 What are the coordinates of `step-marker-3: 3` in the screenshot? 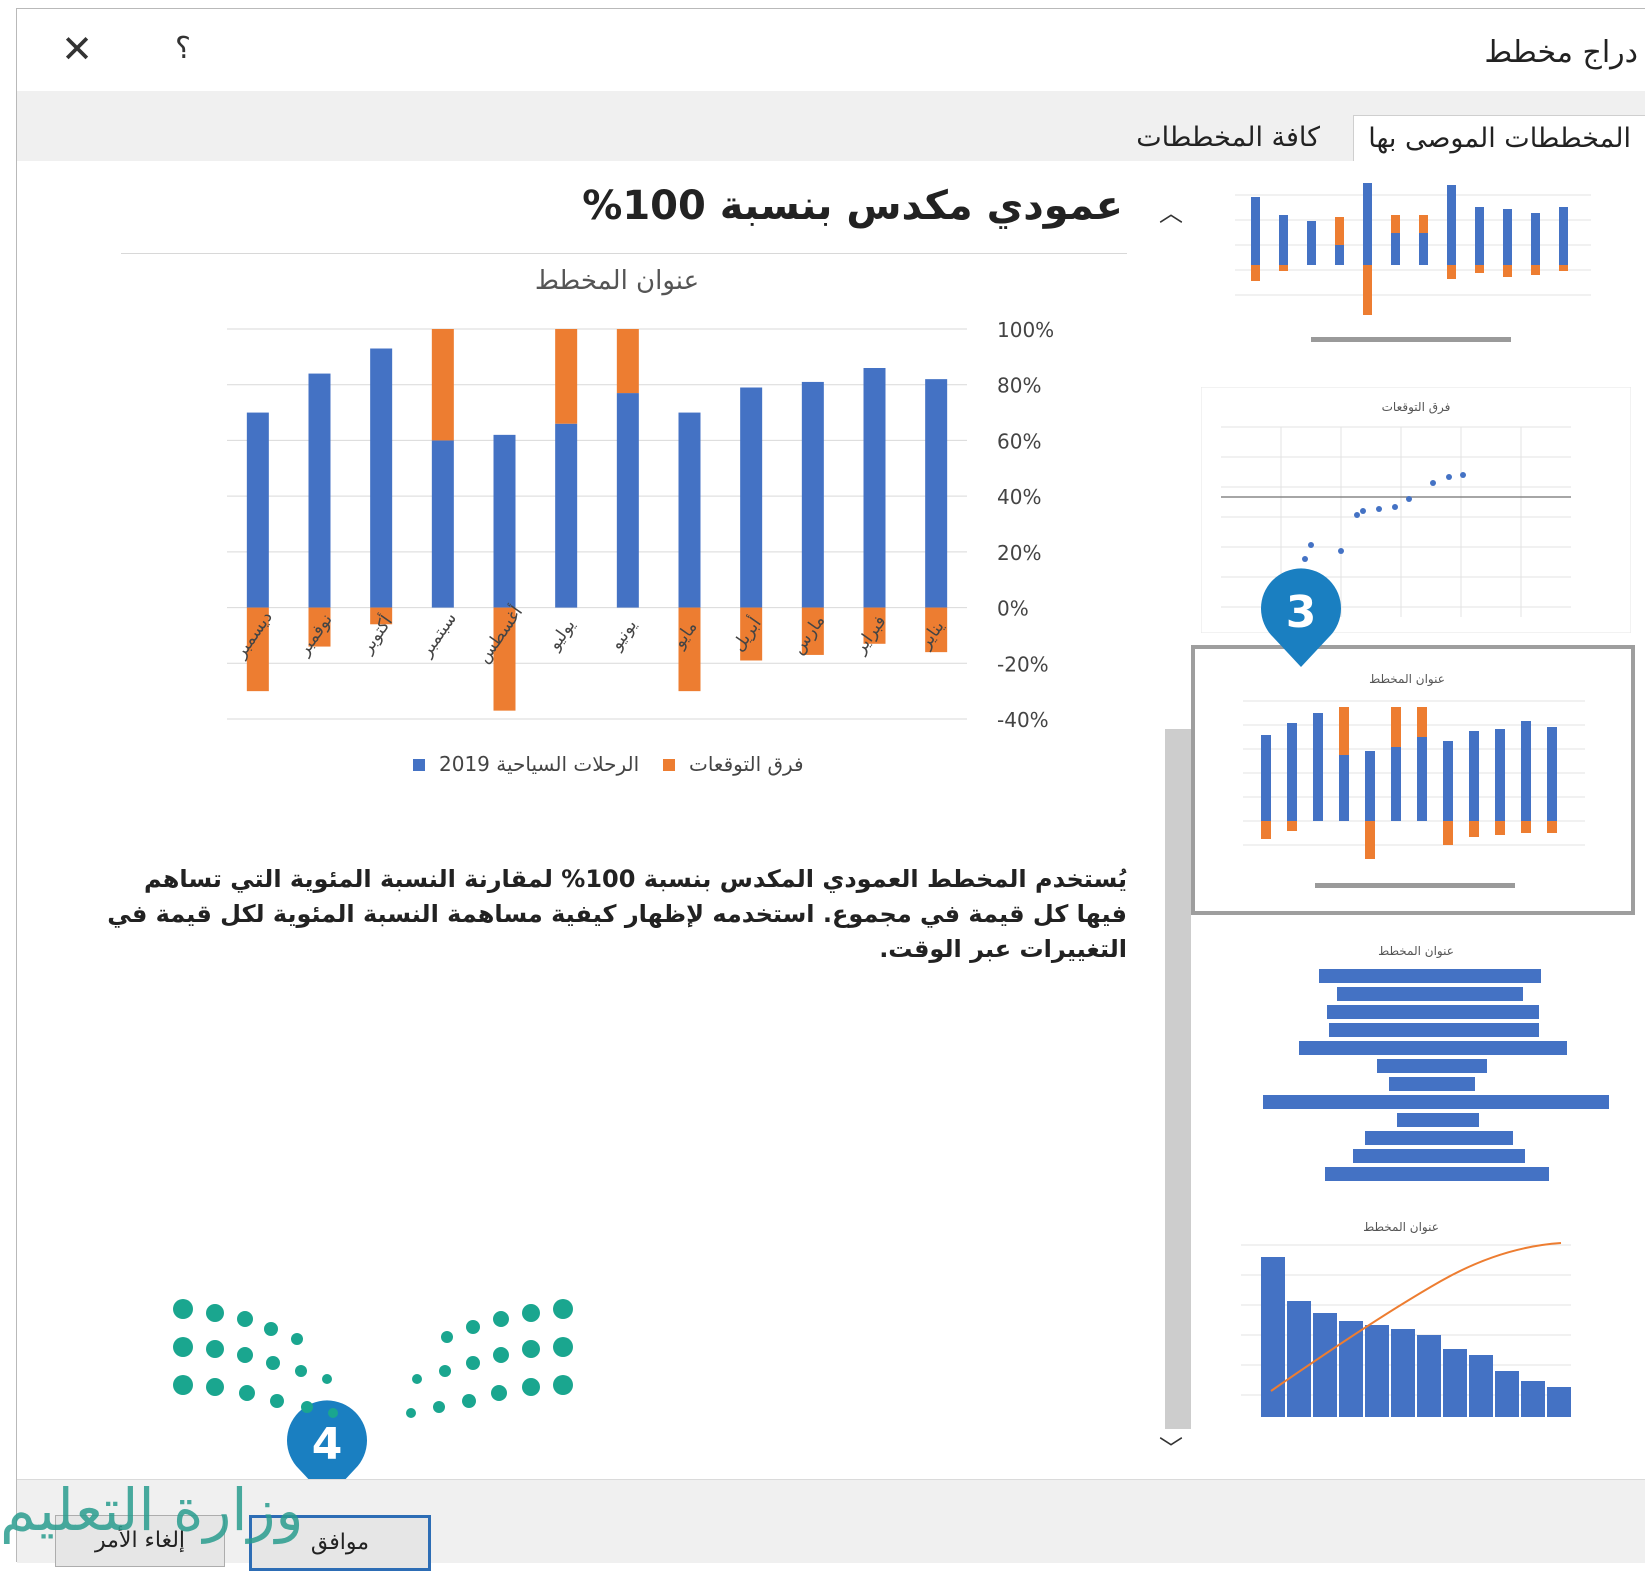 It's located at (1301, 617).